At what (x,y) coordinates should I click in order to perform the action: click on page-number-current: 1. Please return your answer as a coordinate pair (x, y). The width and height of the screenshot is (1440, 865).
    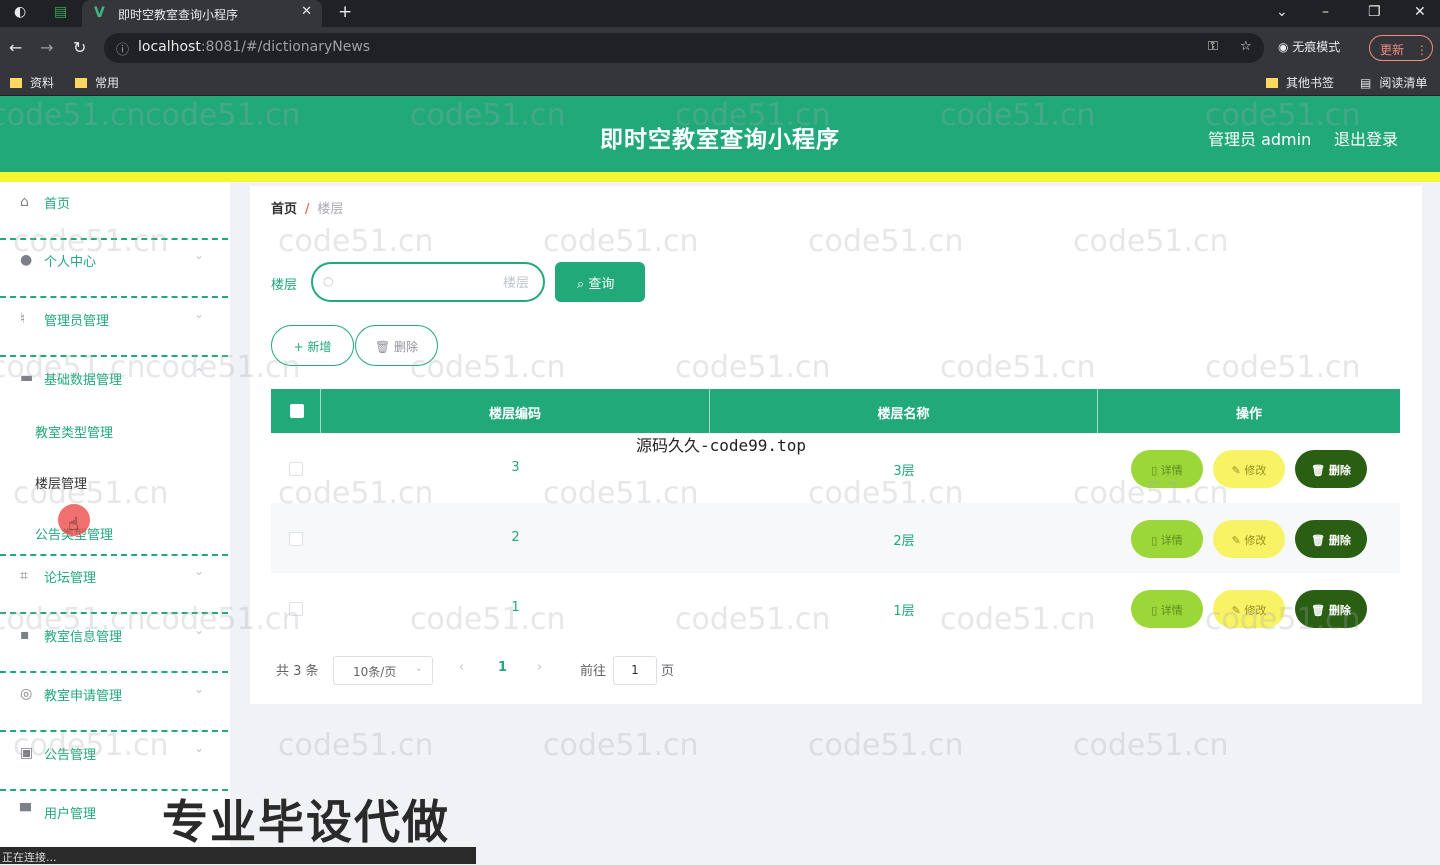
    Looking at the image, I should click on (502, 667).